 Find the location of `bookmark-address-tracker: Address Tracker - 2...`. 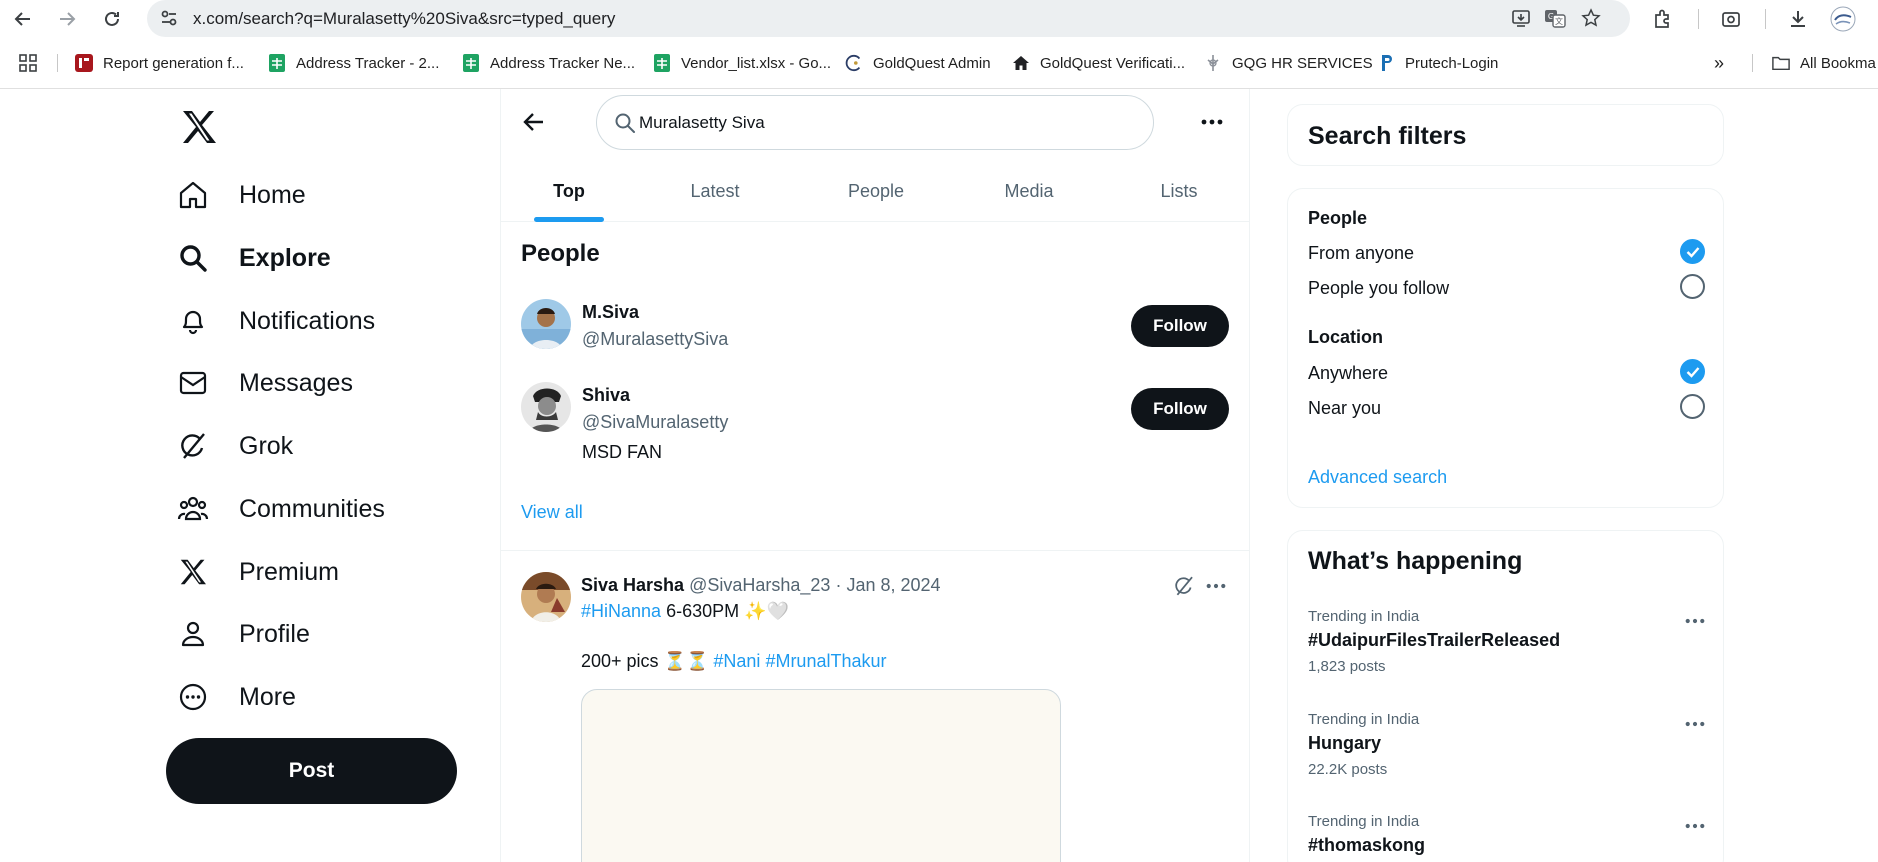

bookmark-address-tracker: Address Tracker - 2... is located at coordinates (353, 63).